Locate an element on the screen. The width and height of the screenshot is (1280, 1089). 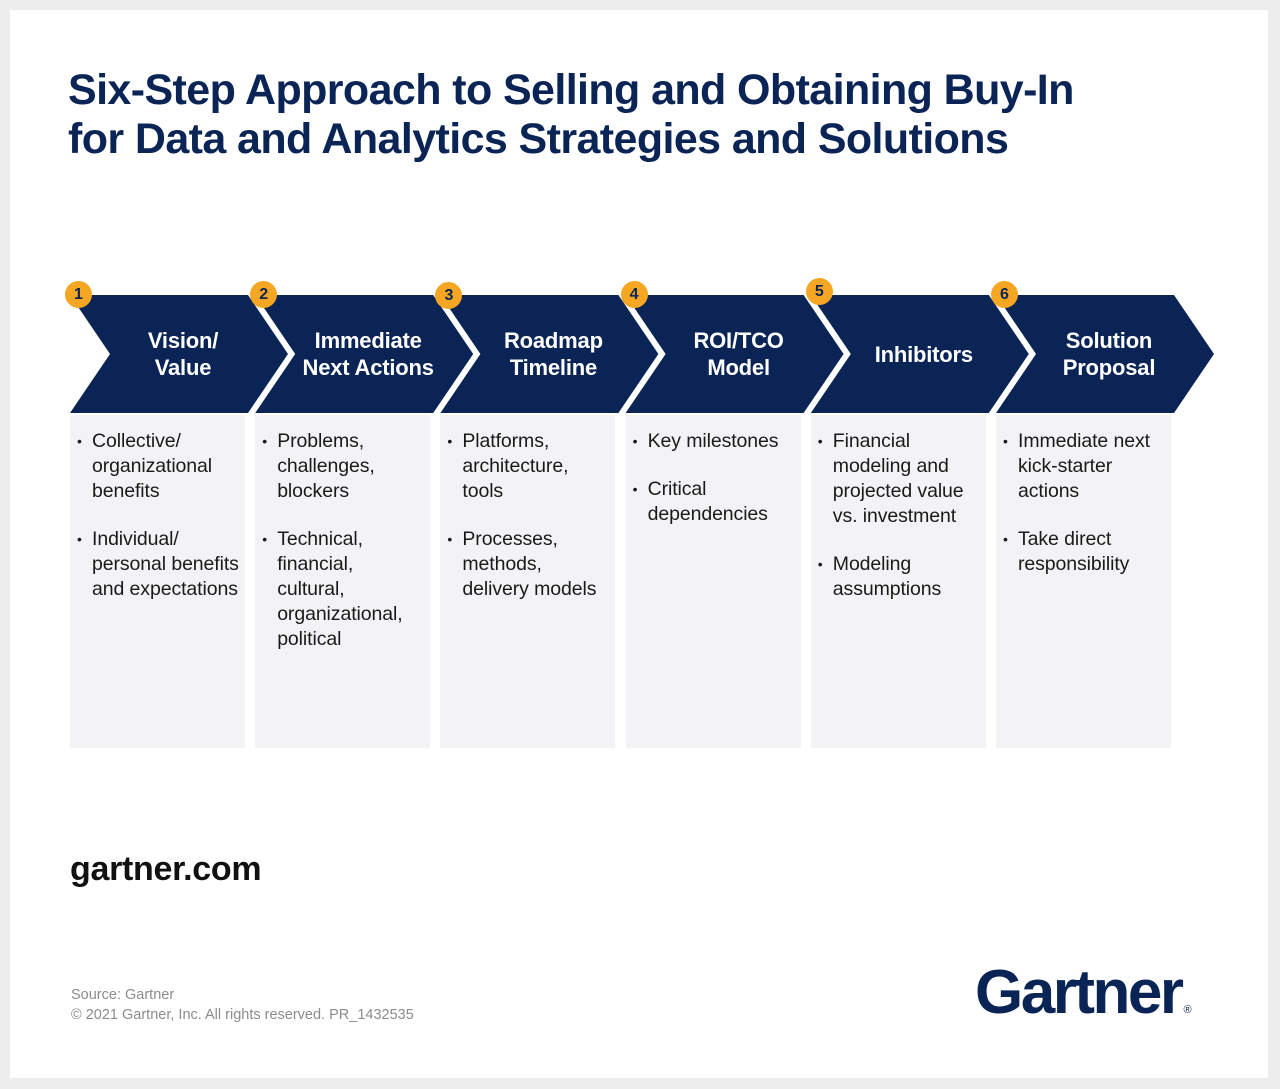
step-title-4: ROI/TCO Model is located at coordinates (739, 354).